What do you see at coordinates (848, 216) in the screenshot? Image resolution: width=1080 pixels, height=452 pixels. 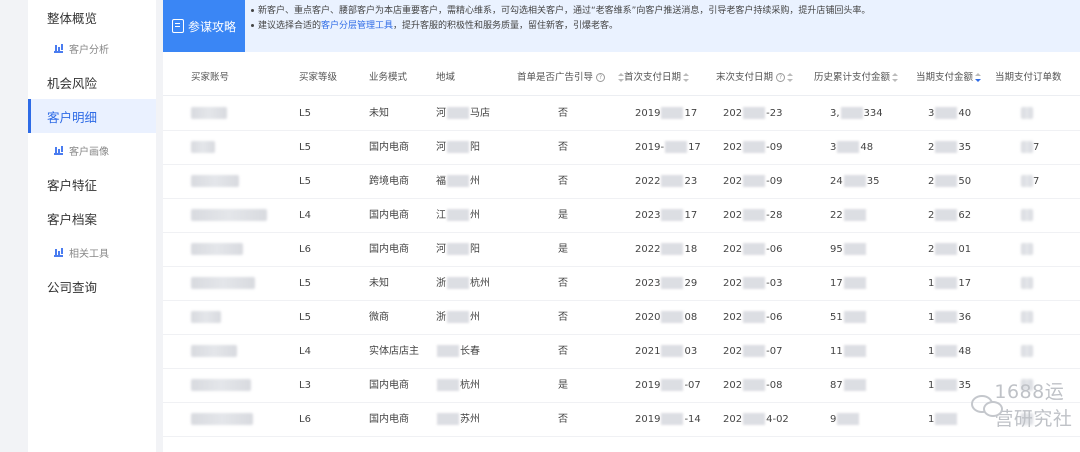 I see `cell-history-amount: 22` at bounding box center [848, 216].